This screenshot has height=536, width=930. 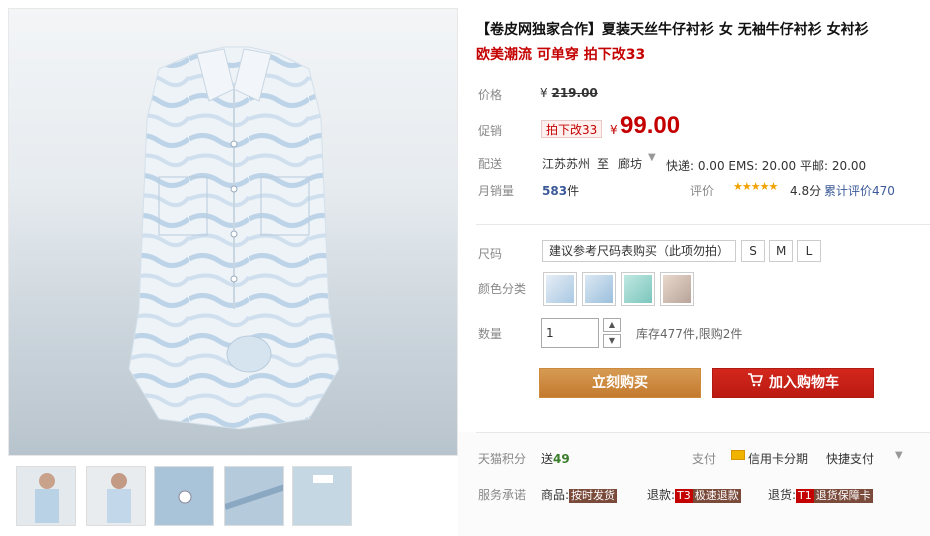 What do you see at coordinates (502, 459) in the screenshot?
I see `points-label: 天猫积分` at bounding box center [502, 459].